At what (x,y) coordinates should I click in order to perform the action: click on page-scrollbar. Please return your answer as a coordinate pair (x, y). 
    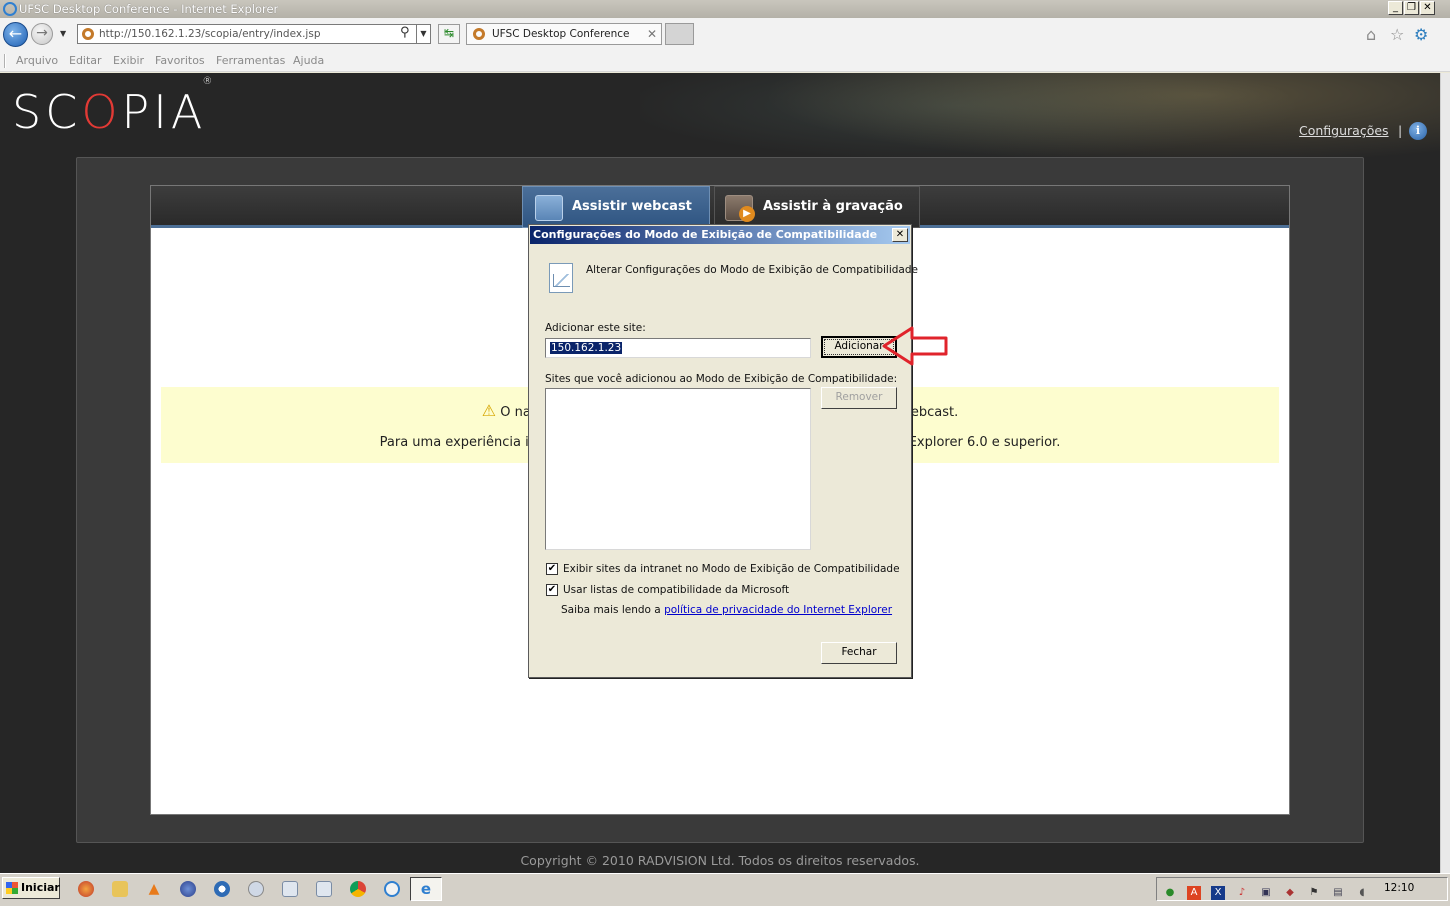
    Looking at the image, I should click on (1445, 473).